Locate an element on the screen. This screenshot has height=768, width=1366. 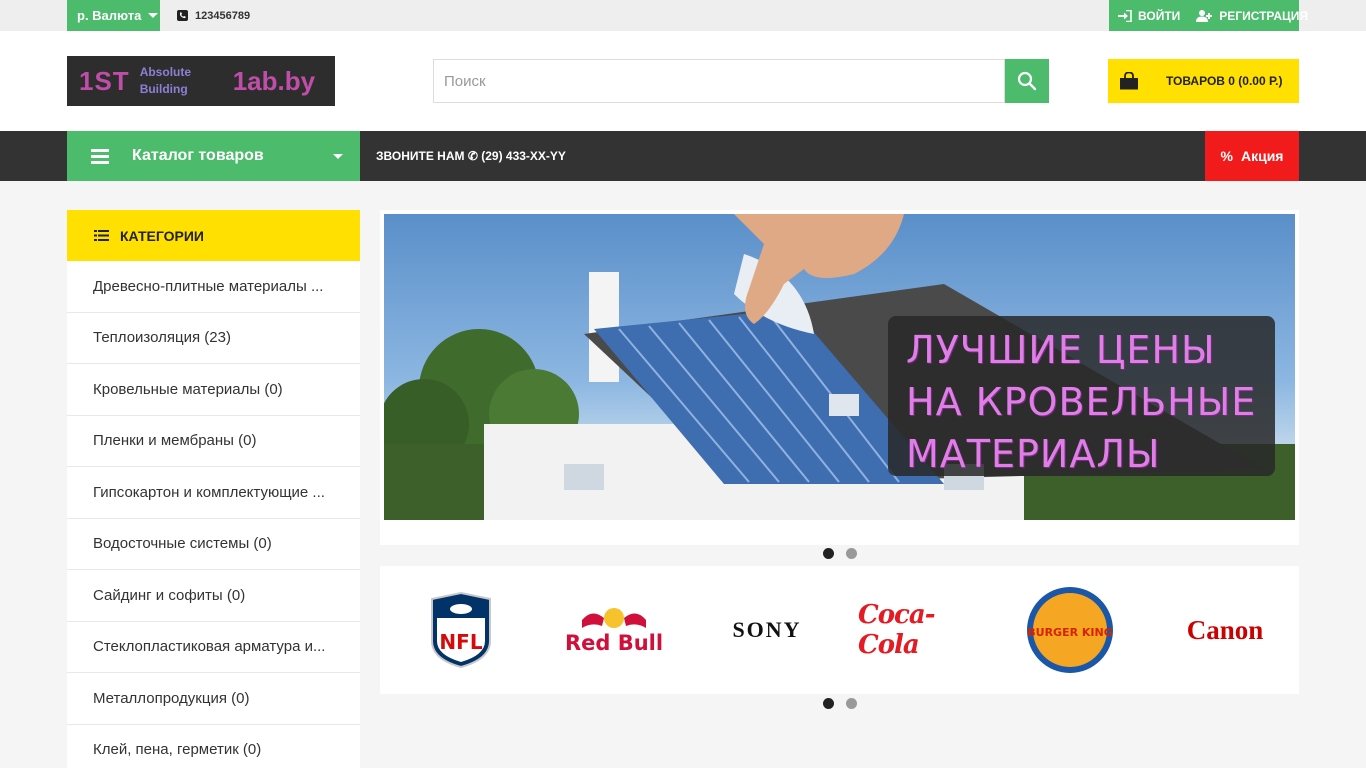
top-phone-number: 123456789 is located at coordinates (223, 15).